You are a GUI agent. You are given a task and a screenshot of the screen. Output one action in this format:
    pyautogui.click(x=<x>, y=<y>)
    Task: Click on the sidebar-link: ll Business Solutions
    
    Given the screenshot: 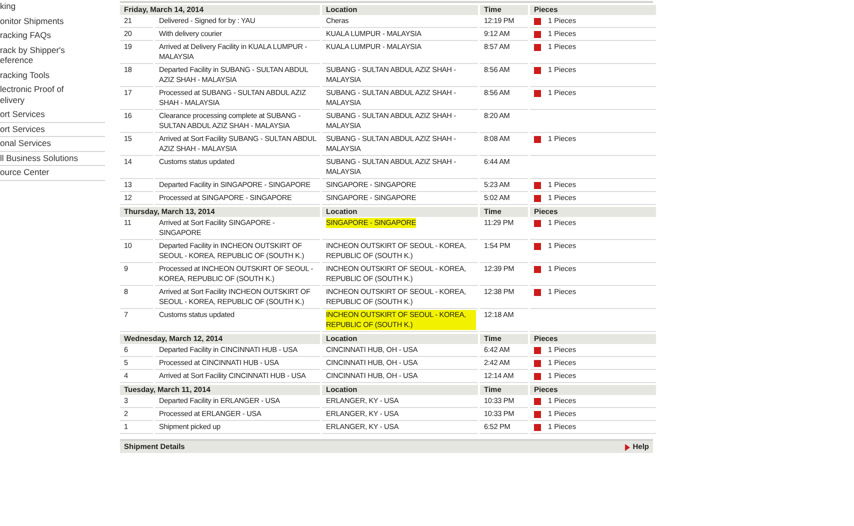 What is the action you would take?
    pyautogui.click(x=52, y=159)
    